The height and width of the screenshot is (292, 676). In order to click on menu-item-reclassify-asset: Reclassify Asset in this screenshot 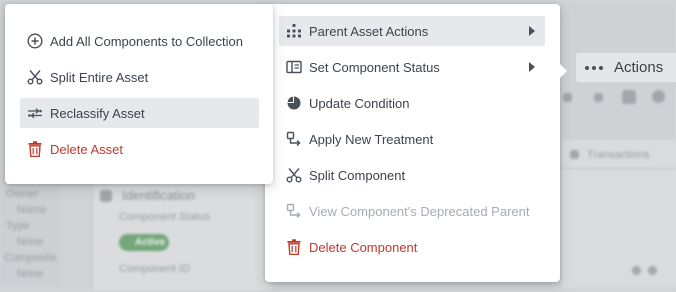, I will do `click(139, 113)`.